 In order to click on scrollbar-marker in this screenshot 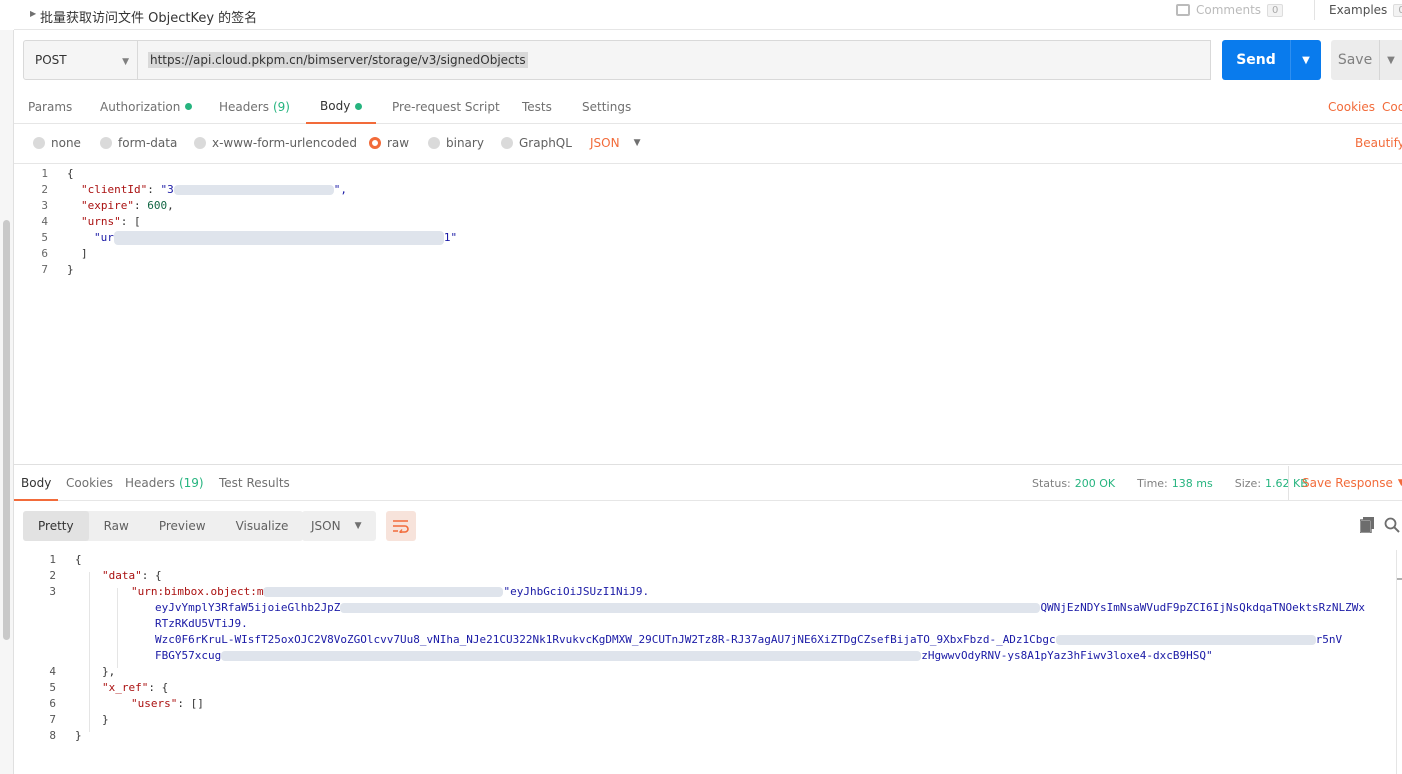, I will do `click(1399, 579)`.